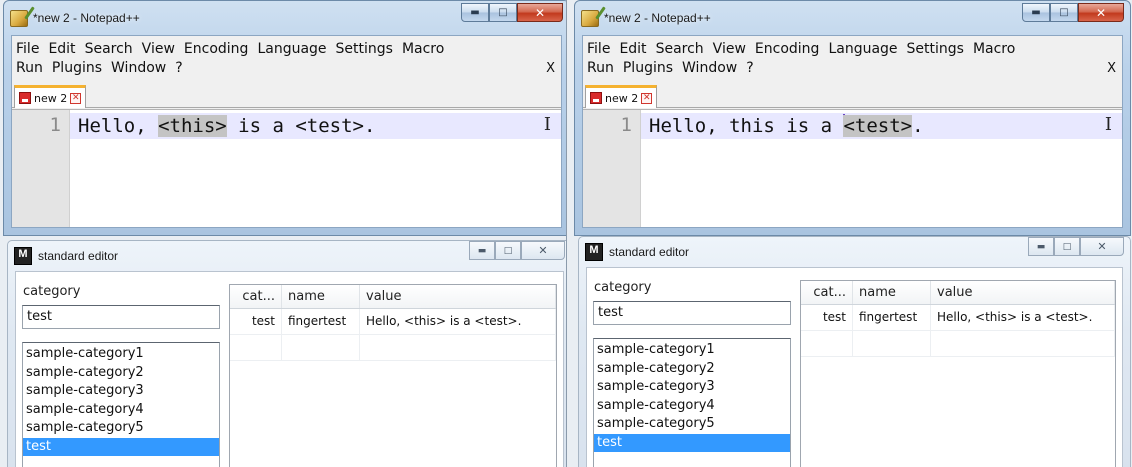  I want to click on cell-category: test, so click(827, 317).